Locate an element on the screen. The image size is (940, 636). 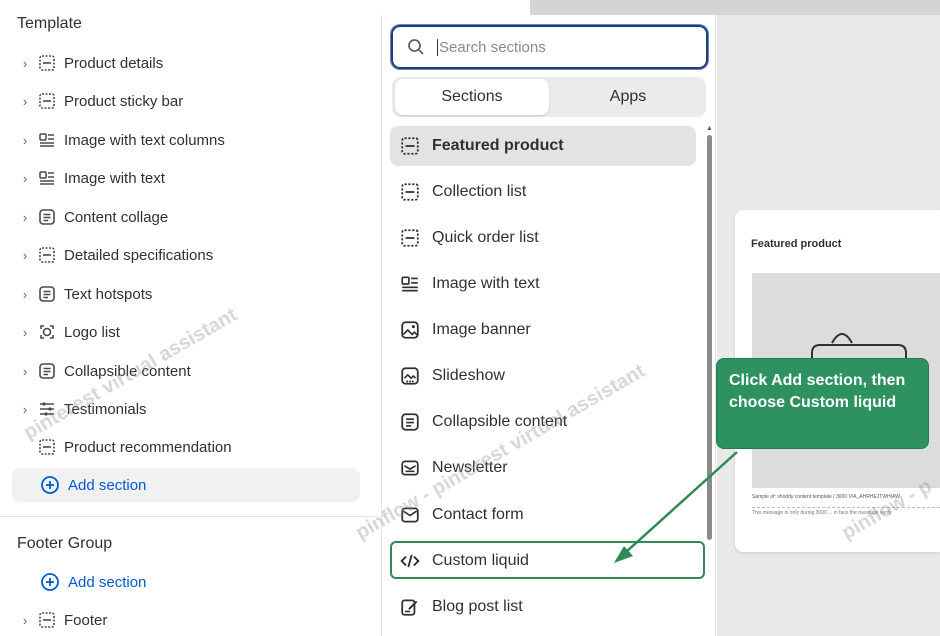
picker-scrollbar: ▲ is located at coordinates (709, 377).